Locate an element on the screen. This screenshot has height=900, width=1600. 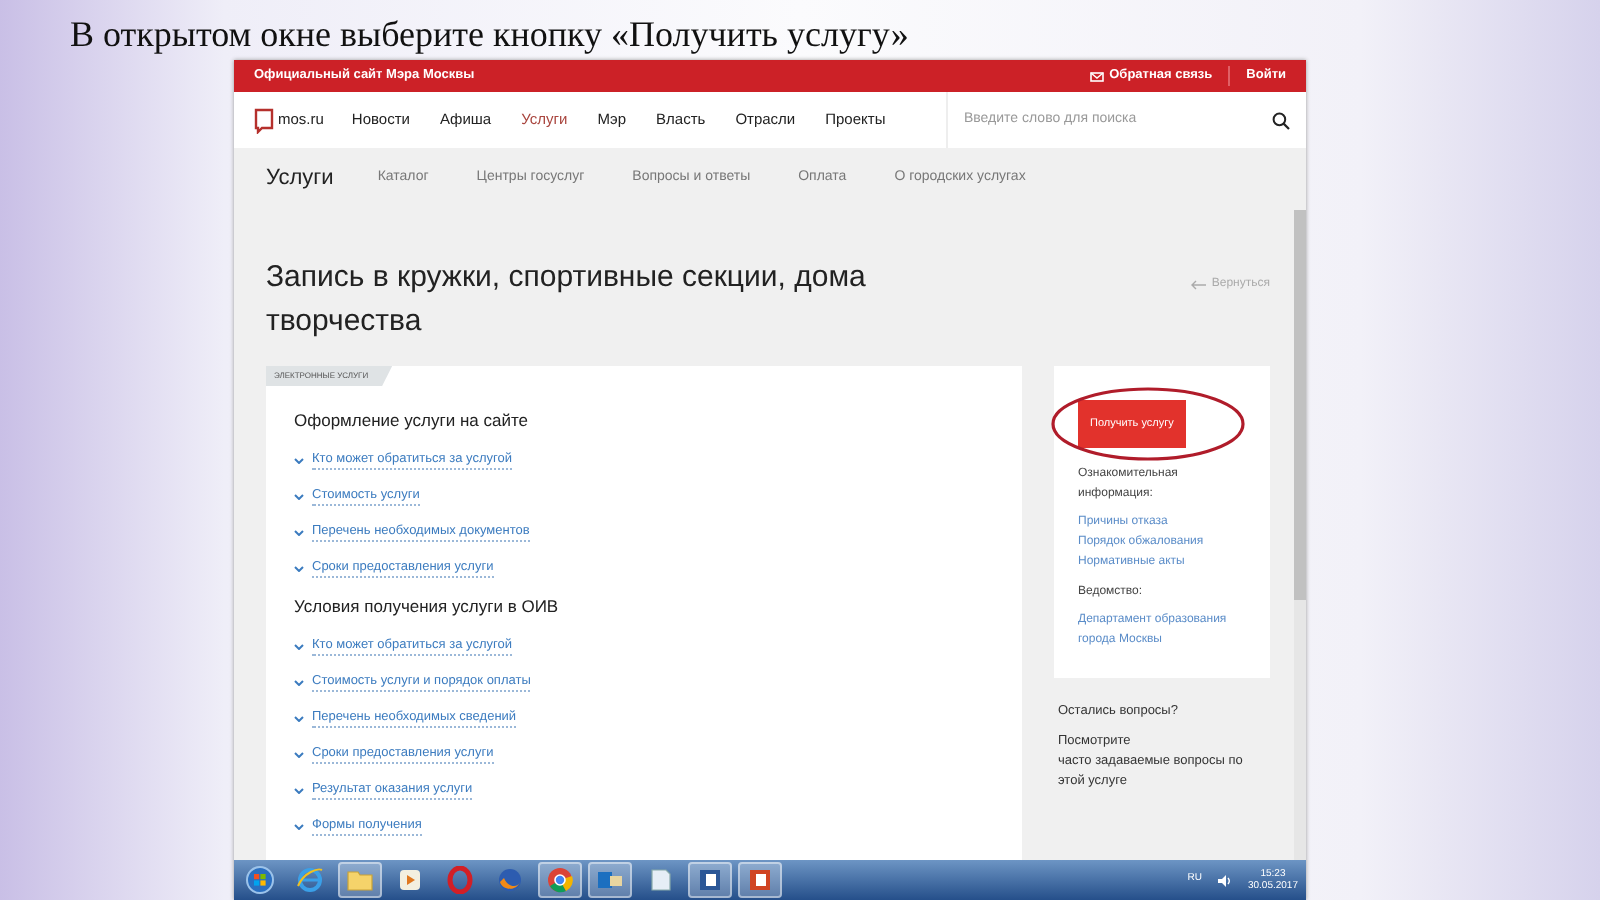
section-heading: Оформление услуги на сайте is located at coordinates (412, 420).